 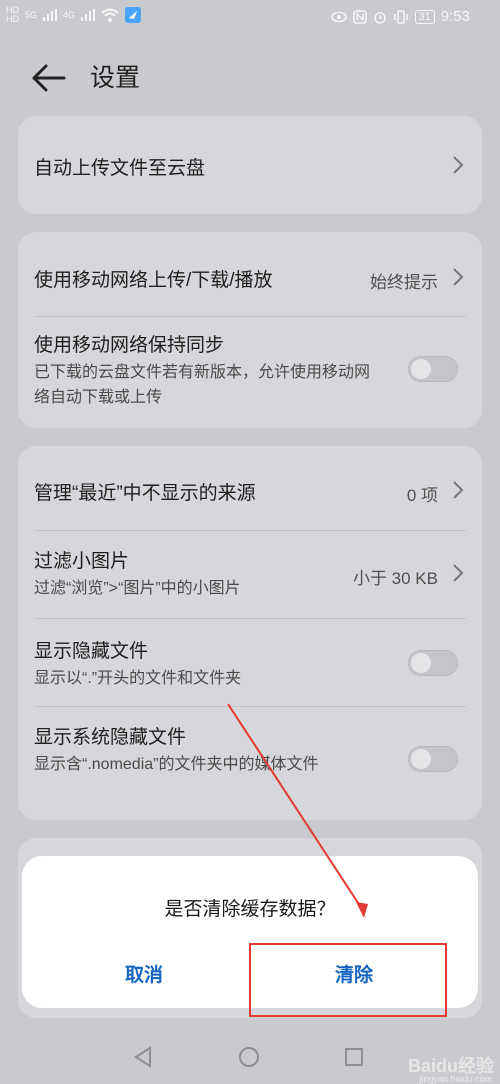 What do you see at coordinates (120, 168) in the screenshot?
I see `setting-auto-upload-title: 自动上传文件至云盘` at bounding box center [120, 168].